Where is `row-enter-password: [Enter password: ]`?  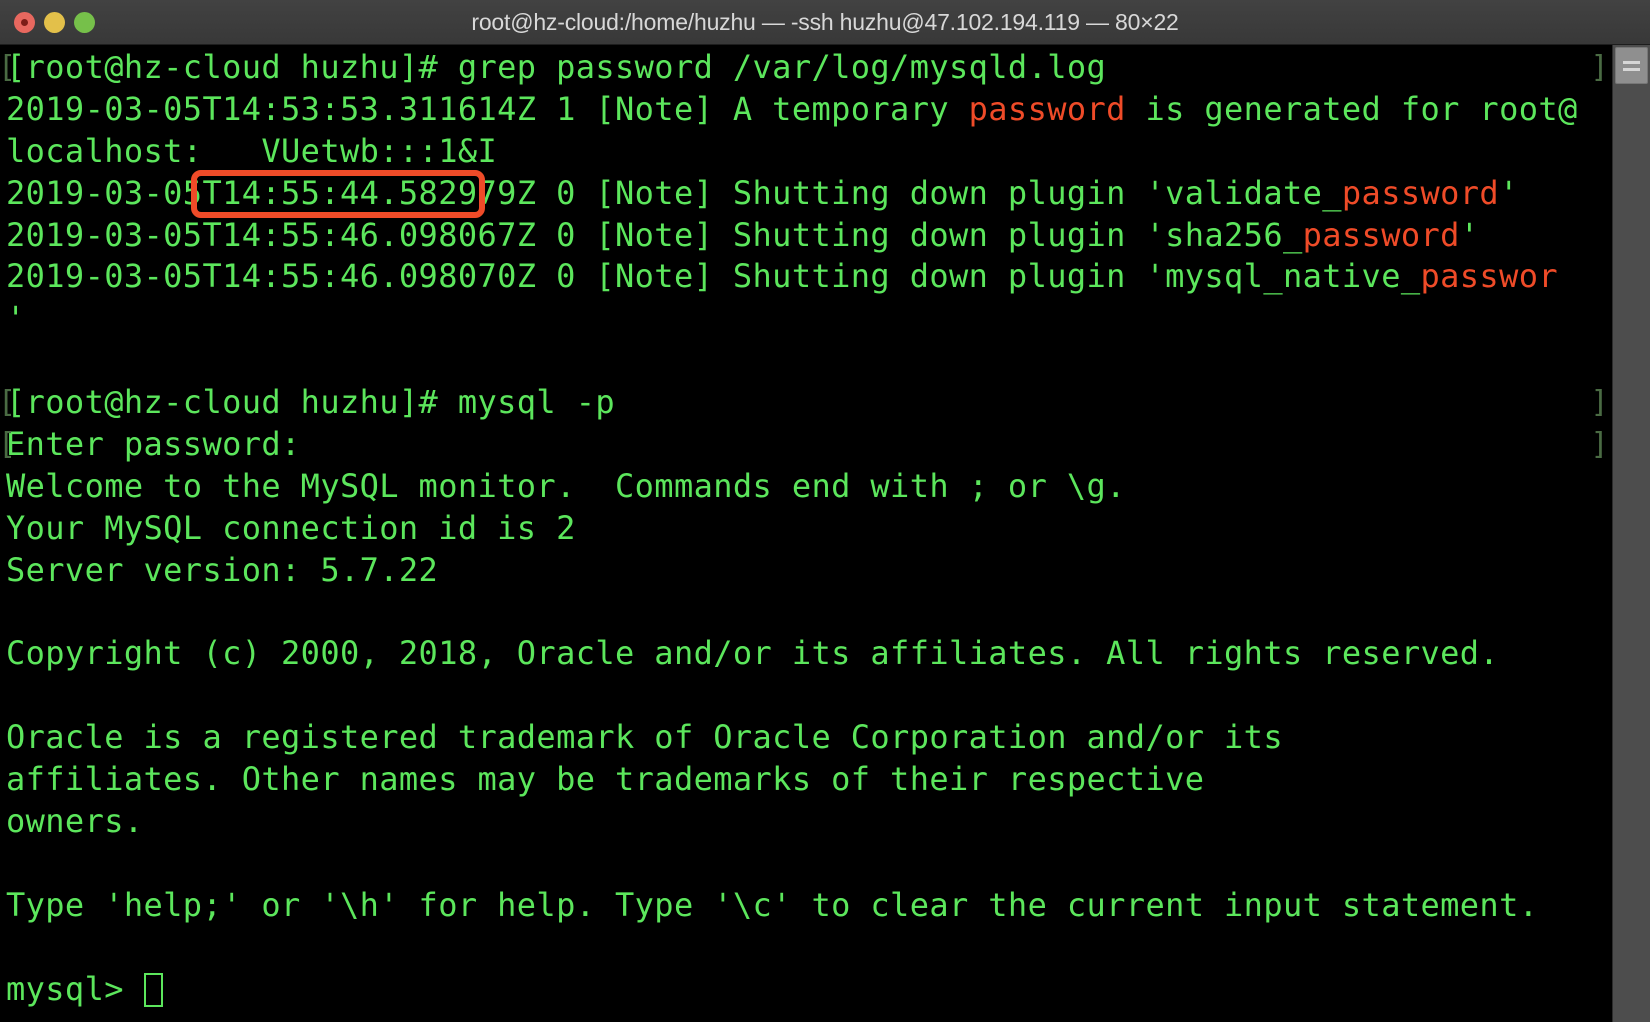 row-enter-password: [Enter password: ] is located at coordinates (806, 445).